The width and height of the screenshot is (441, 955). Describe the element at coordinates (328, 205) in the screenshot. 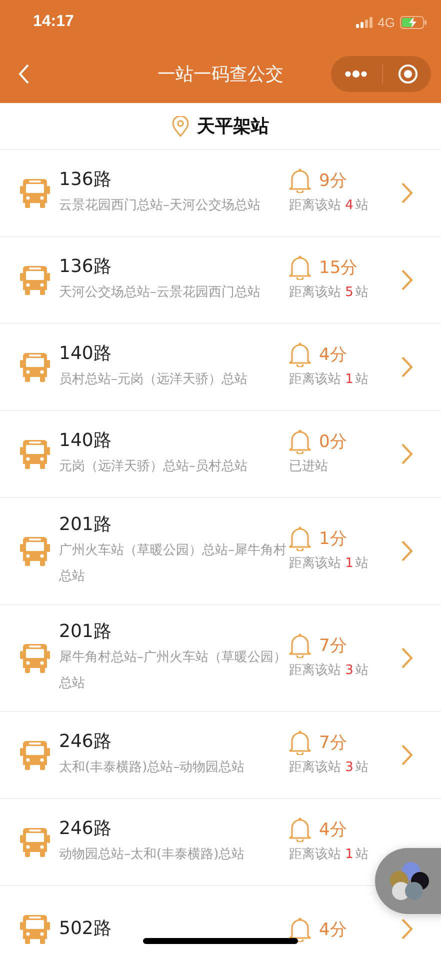

I see `stop-distance: 距离该站 4站` at that location.